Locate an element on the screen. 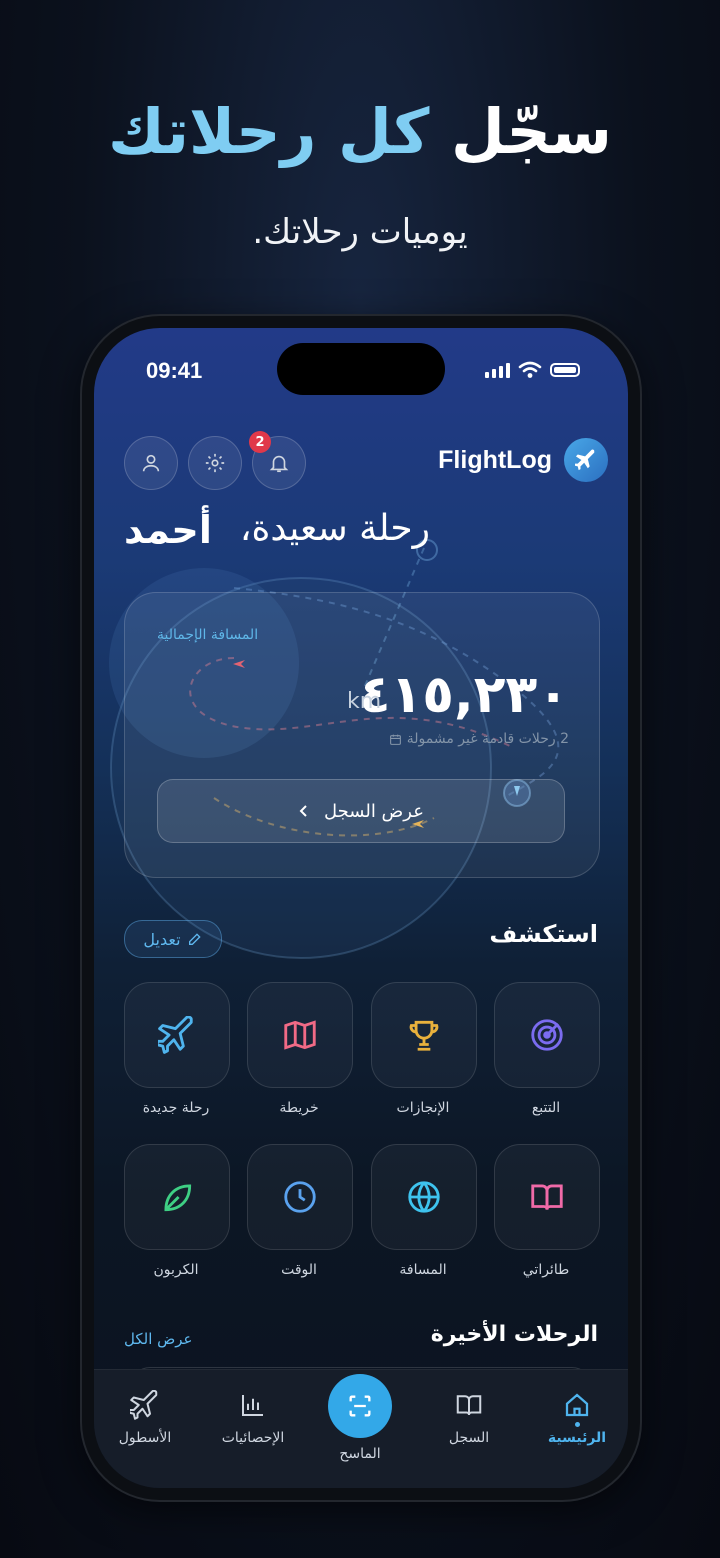  tile-achievements is located at coordinates (424, 1035).